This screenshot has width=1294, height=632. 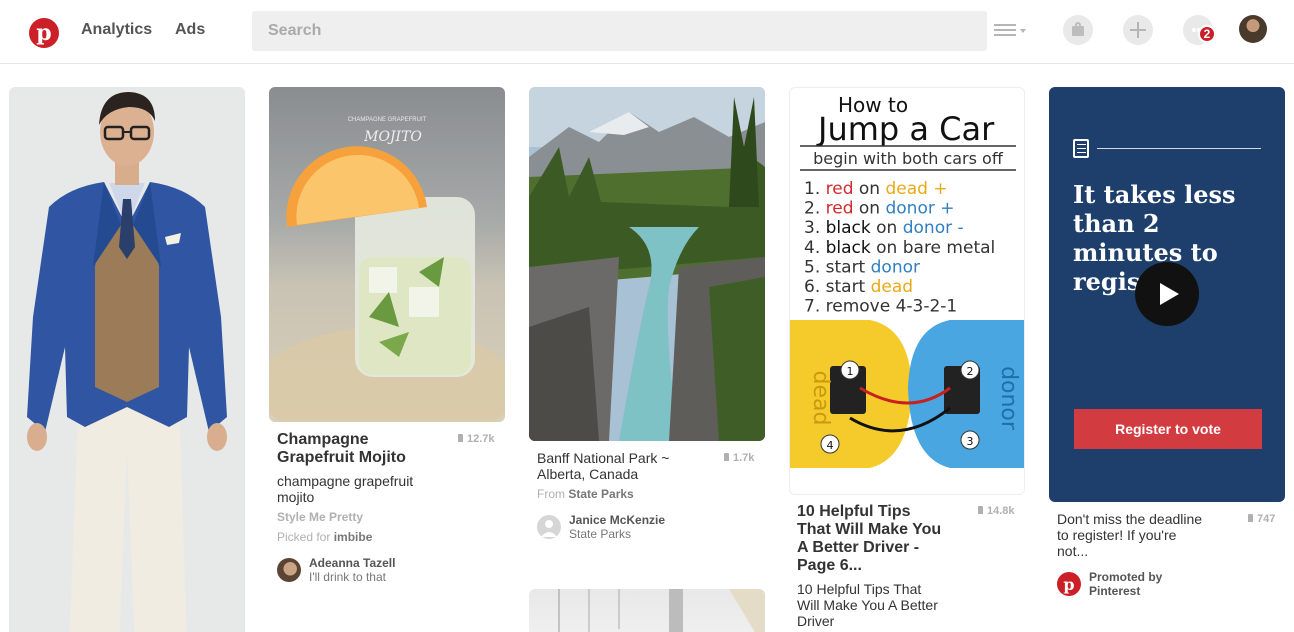 I want to click on play-video-button, so click(x=1167, y=294).